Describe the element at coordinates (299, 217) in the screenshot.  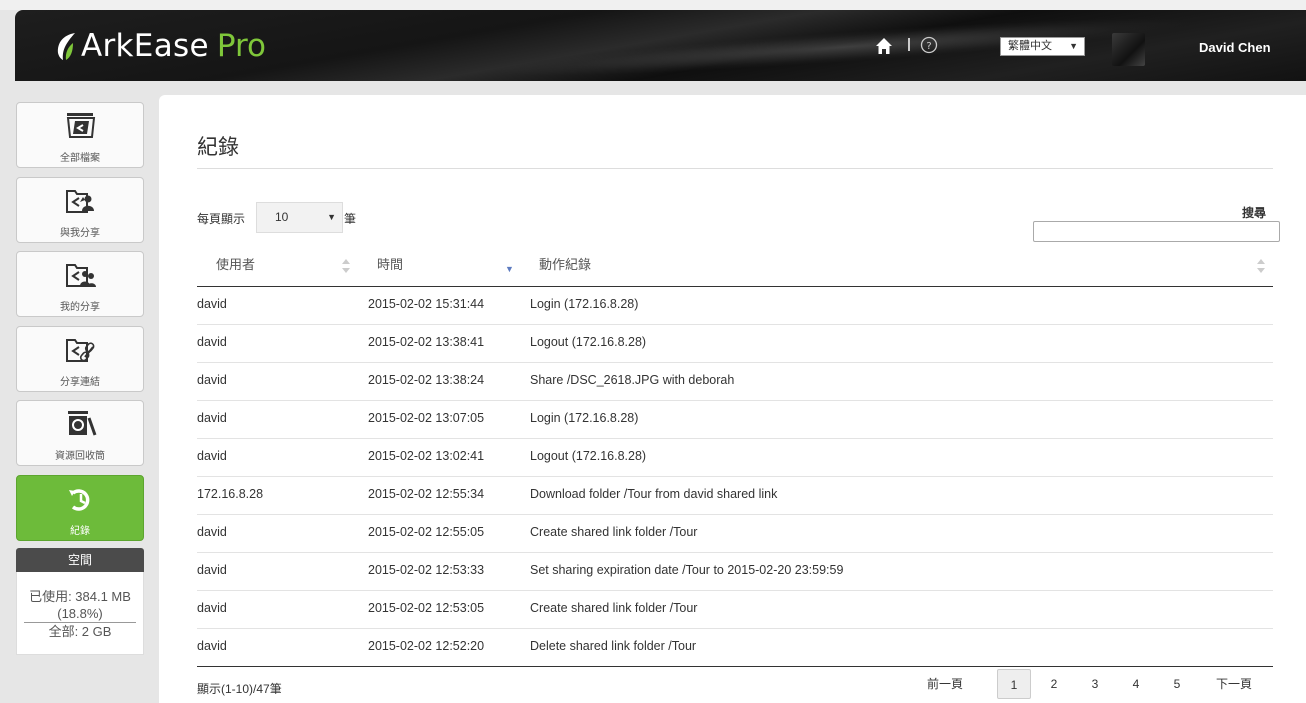
I see `per-page-select: 10 ▼` at that location.